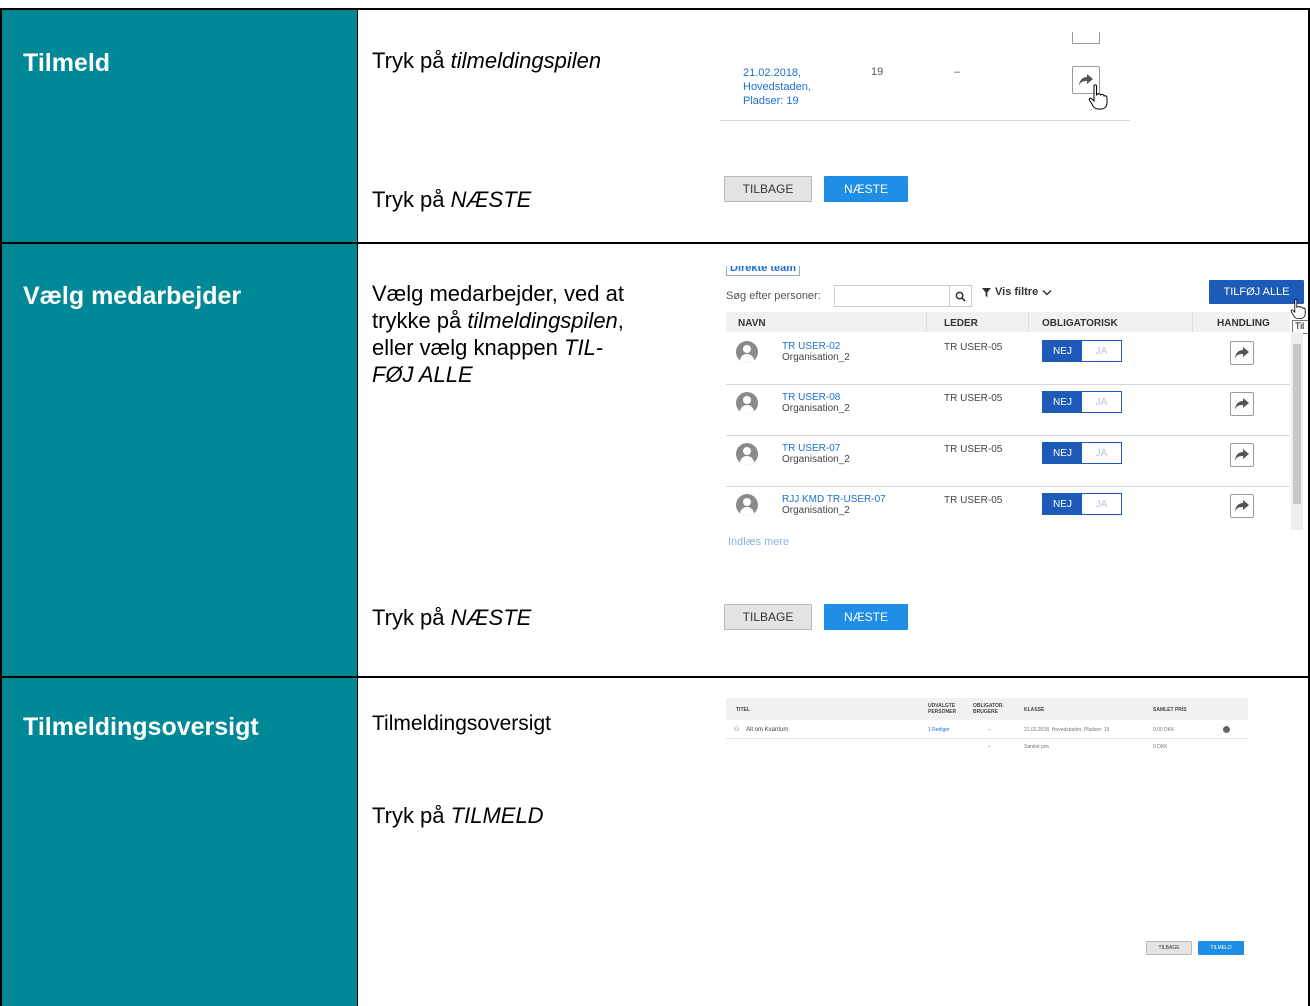  Describe the element at coordinates (892, 296) in the screenshot. I see `search-input` at that location.